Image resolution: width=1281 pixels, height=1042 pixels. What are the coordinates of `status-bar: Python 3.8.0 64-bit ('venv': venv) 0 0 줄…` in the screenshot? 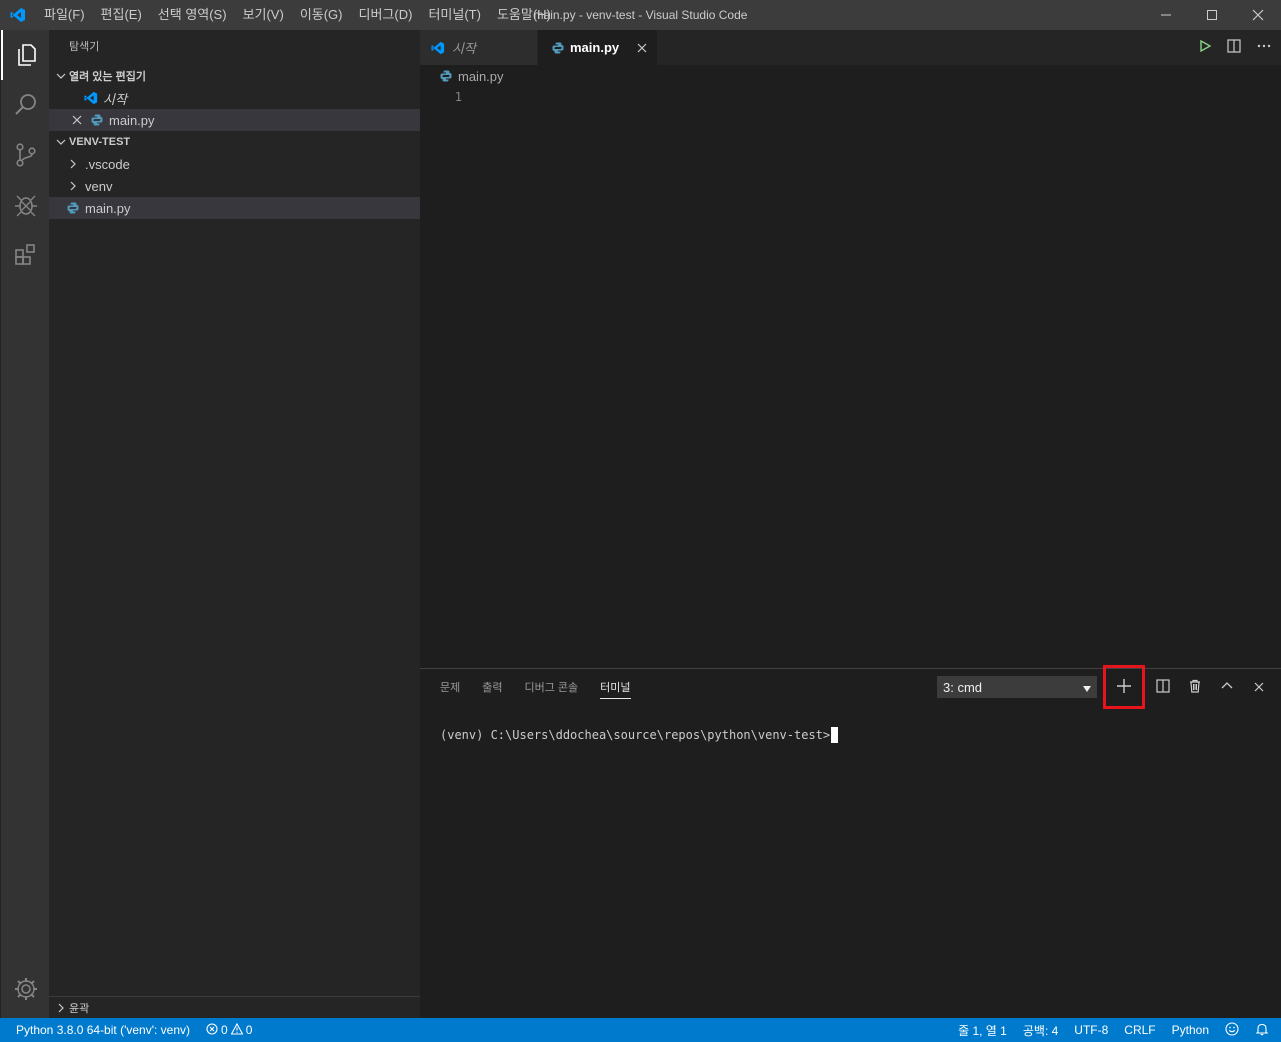 It's located at (640, 1030).